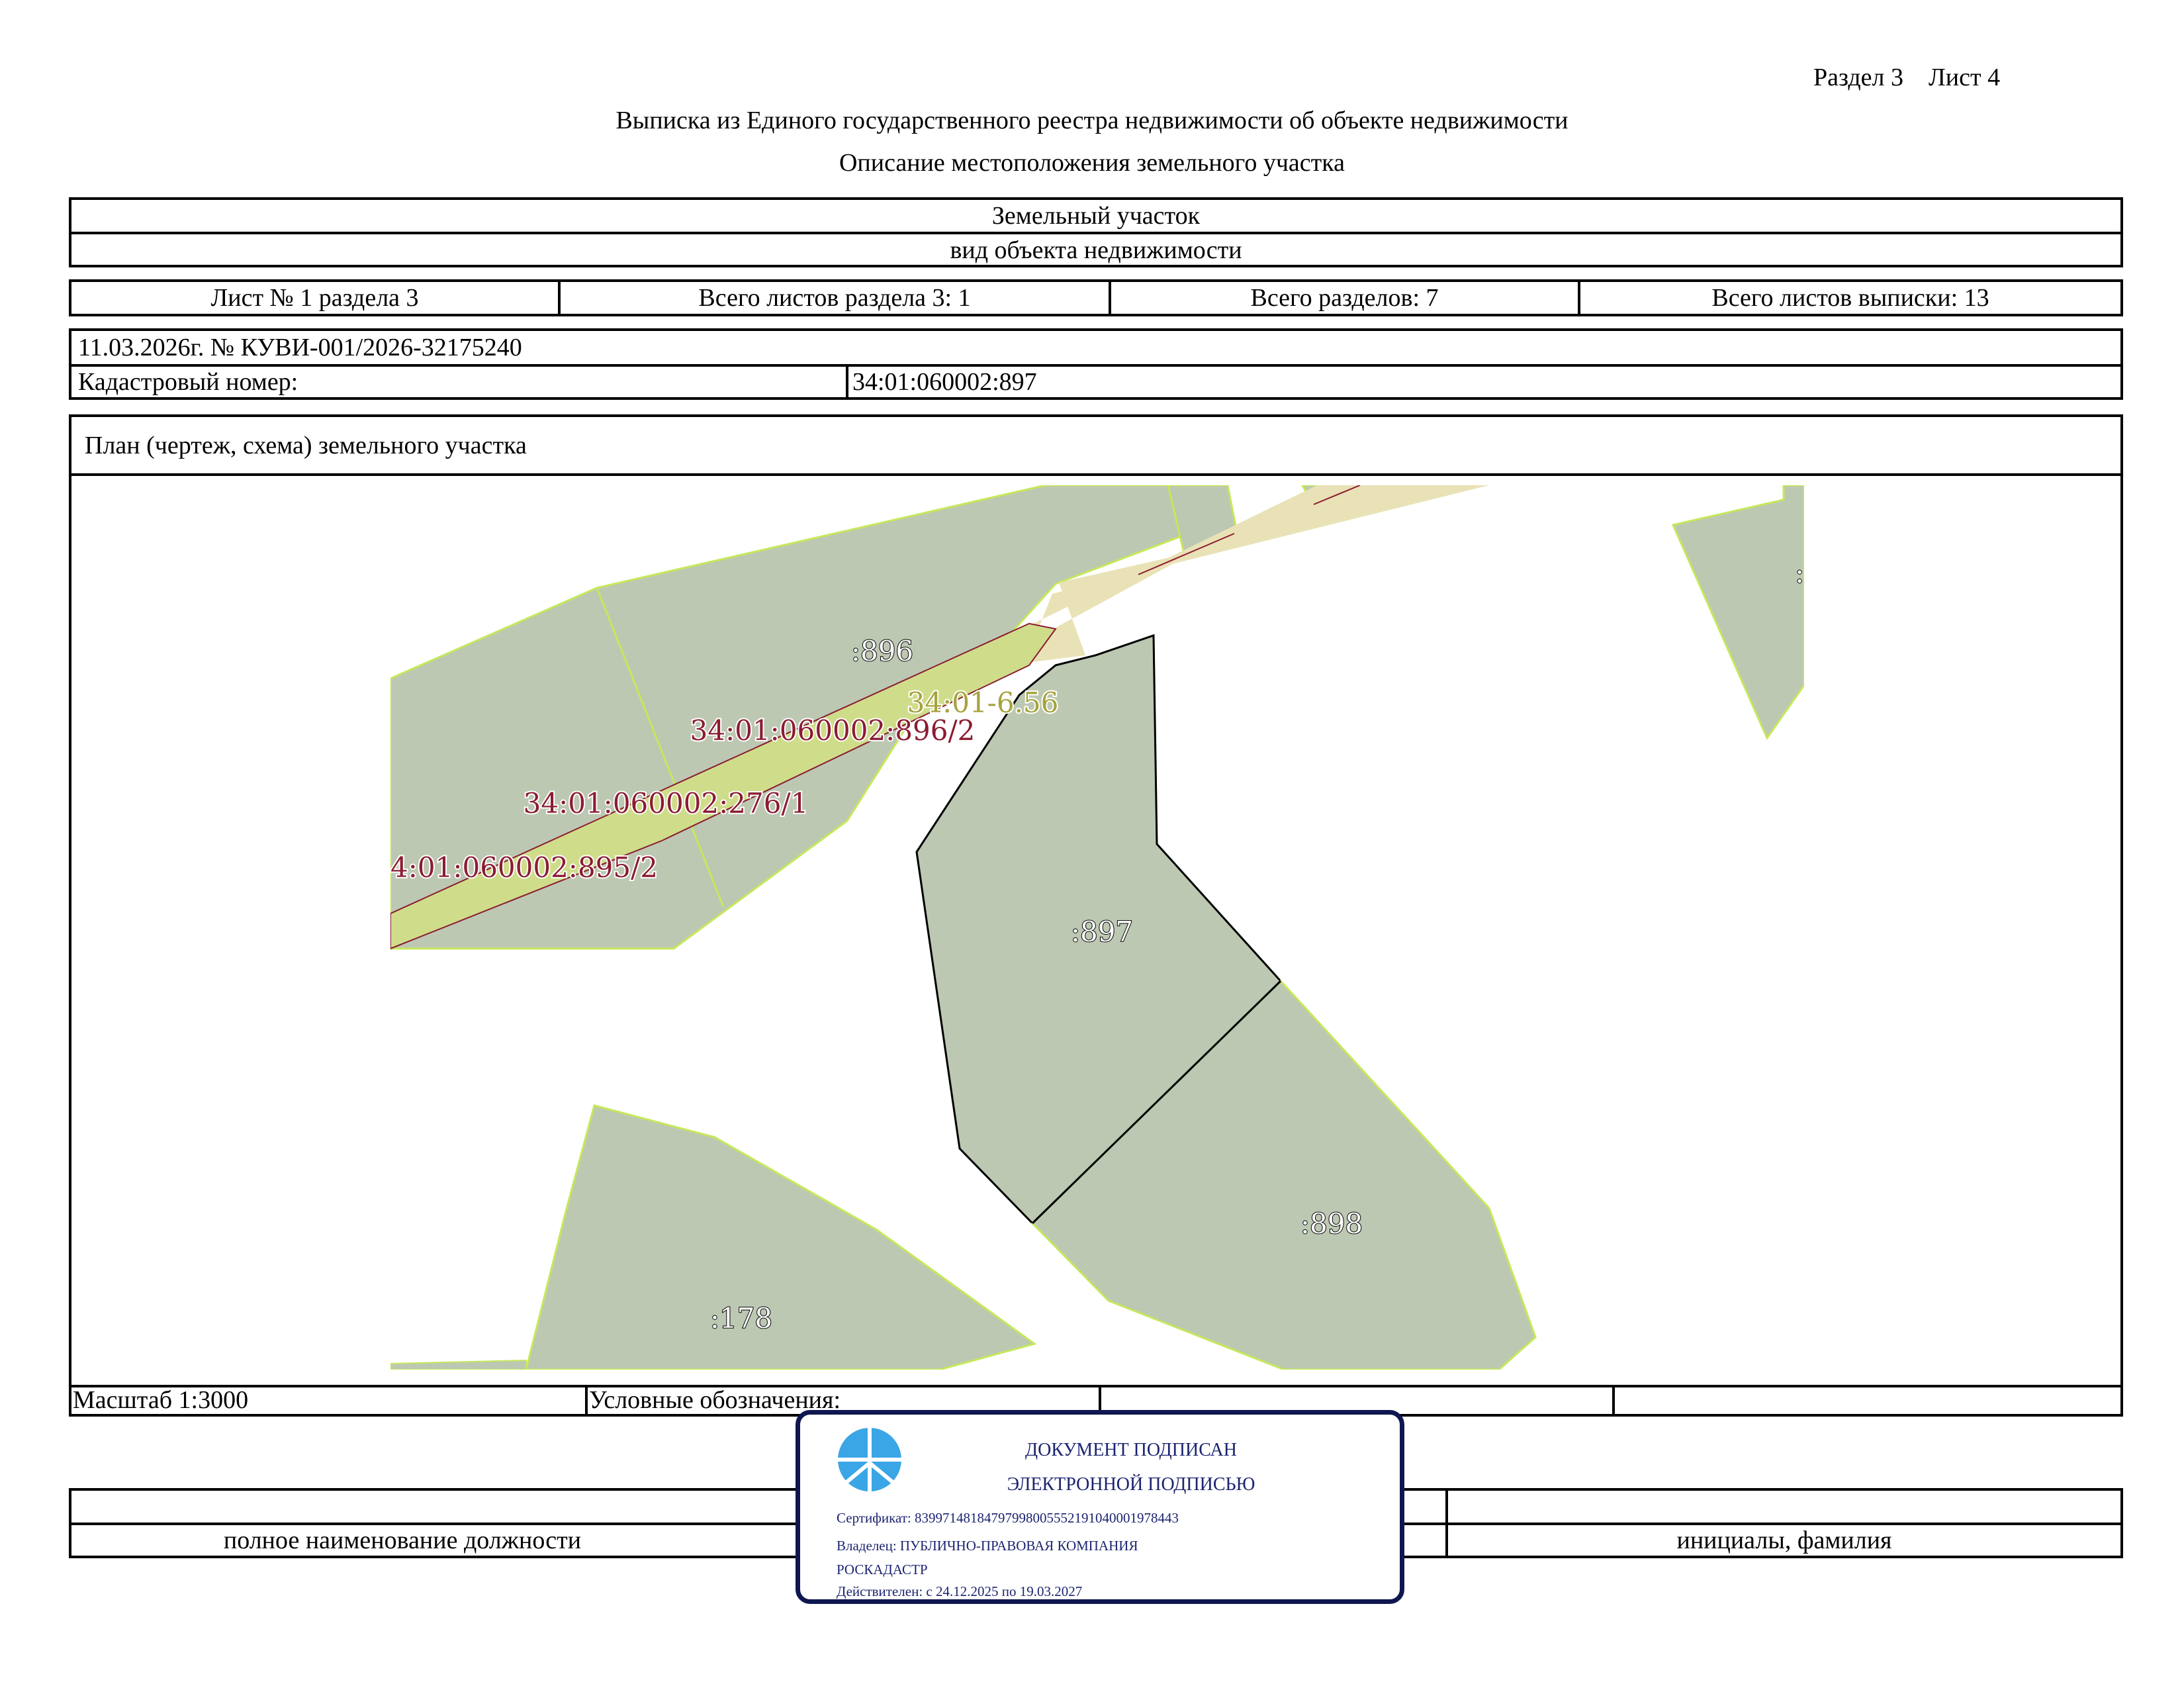 The width and height of the screenshot is (2184, 1688). I want to click on plan-title: План (чертеж, схема) земельного участка, so click(306, 445).